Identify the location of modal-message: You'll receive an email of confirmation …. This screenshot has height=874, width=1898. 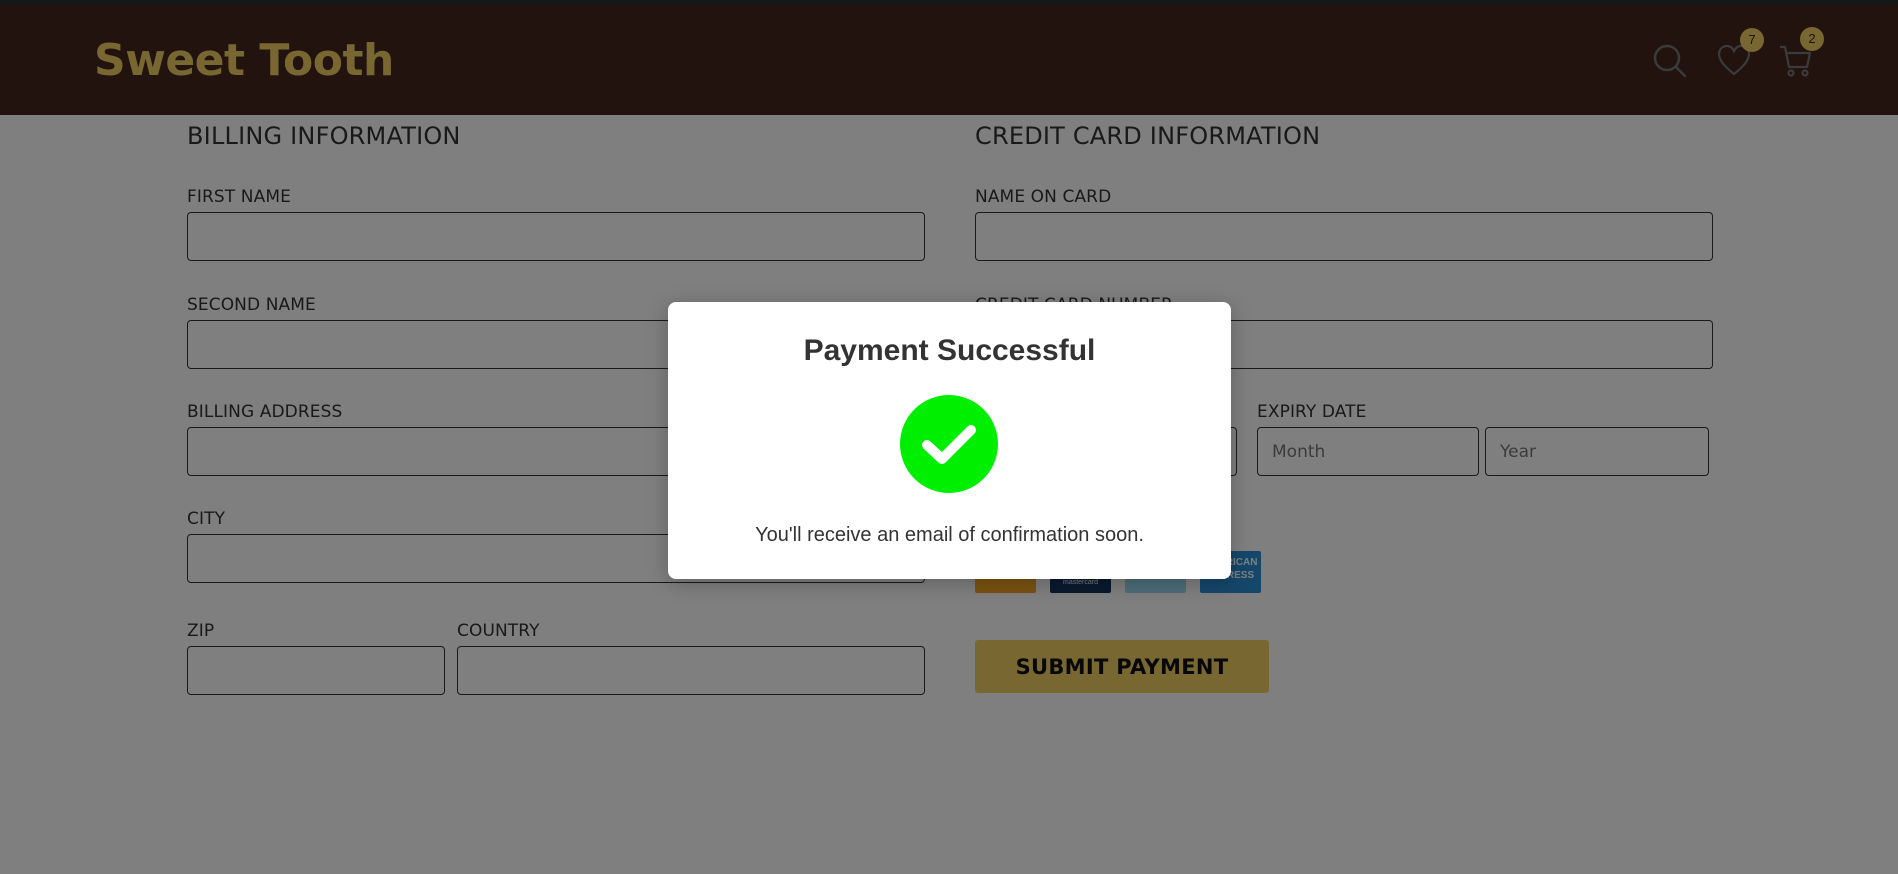
(949, 535).